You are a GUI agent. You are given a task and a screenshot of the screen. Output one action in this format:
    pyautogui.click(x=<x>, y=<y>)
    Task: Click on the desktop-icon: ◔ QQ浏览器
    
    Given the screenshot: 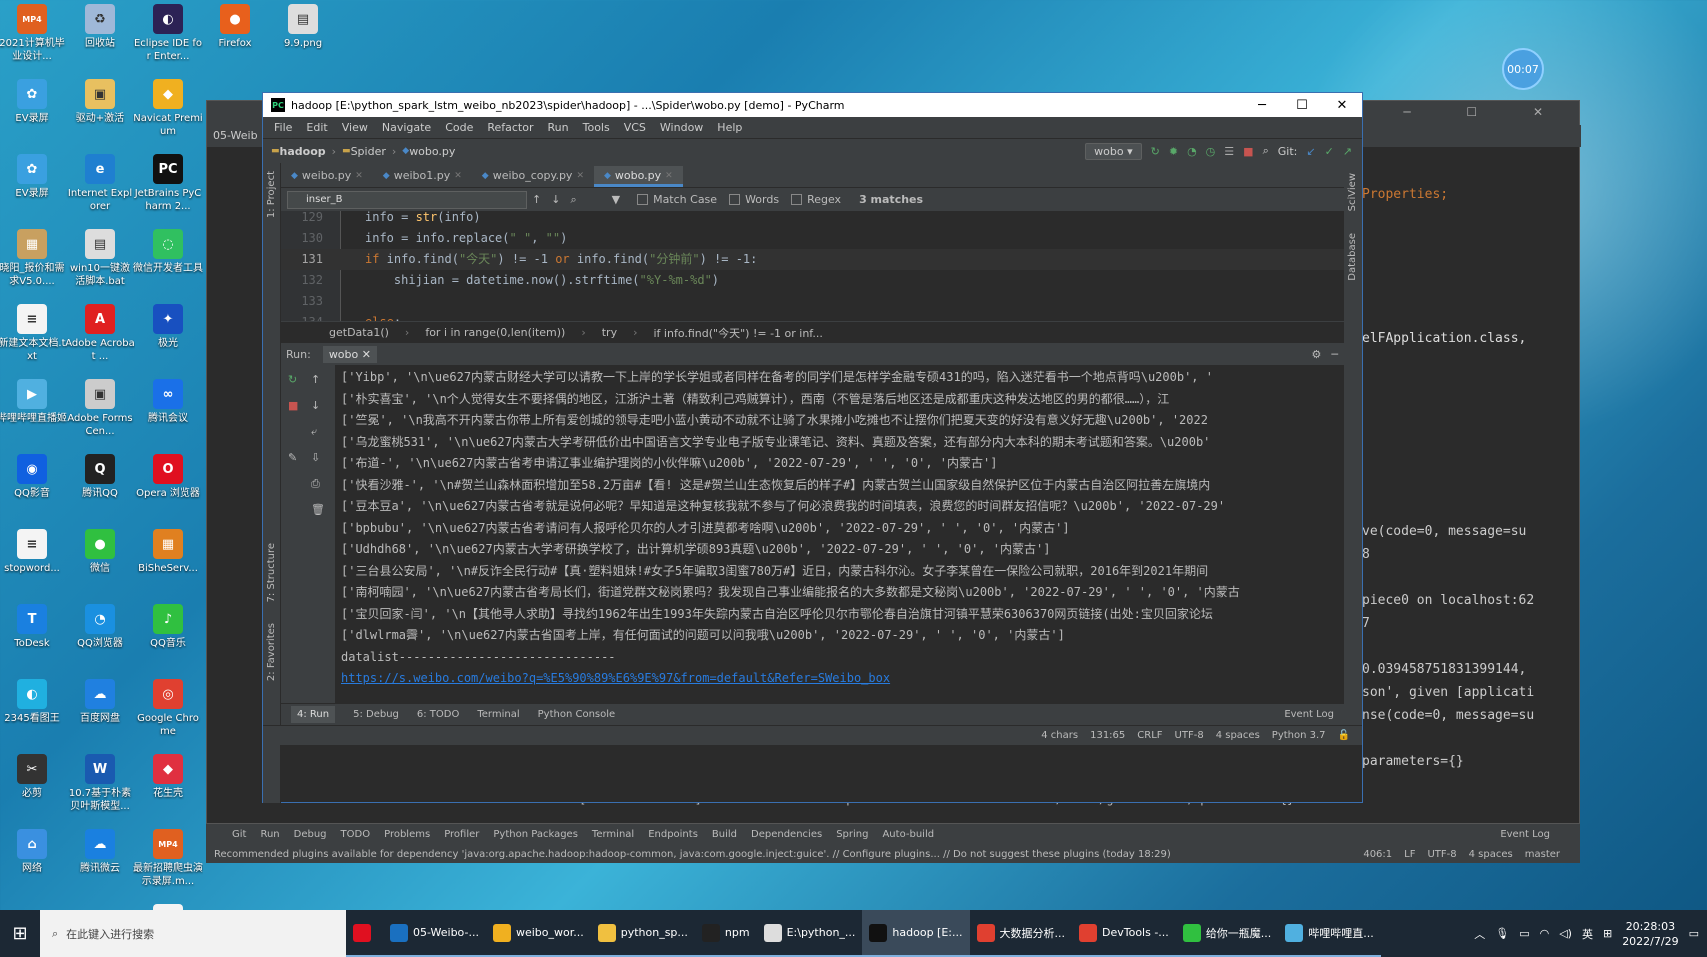 What is the action you would take?
    pyautogui.click(x=100, y=625)
    